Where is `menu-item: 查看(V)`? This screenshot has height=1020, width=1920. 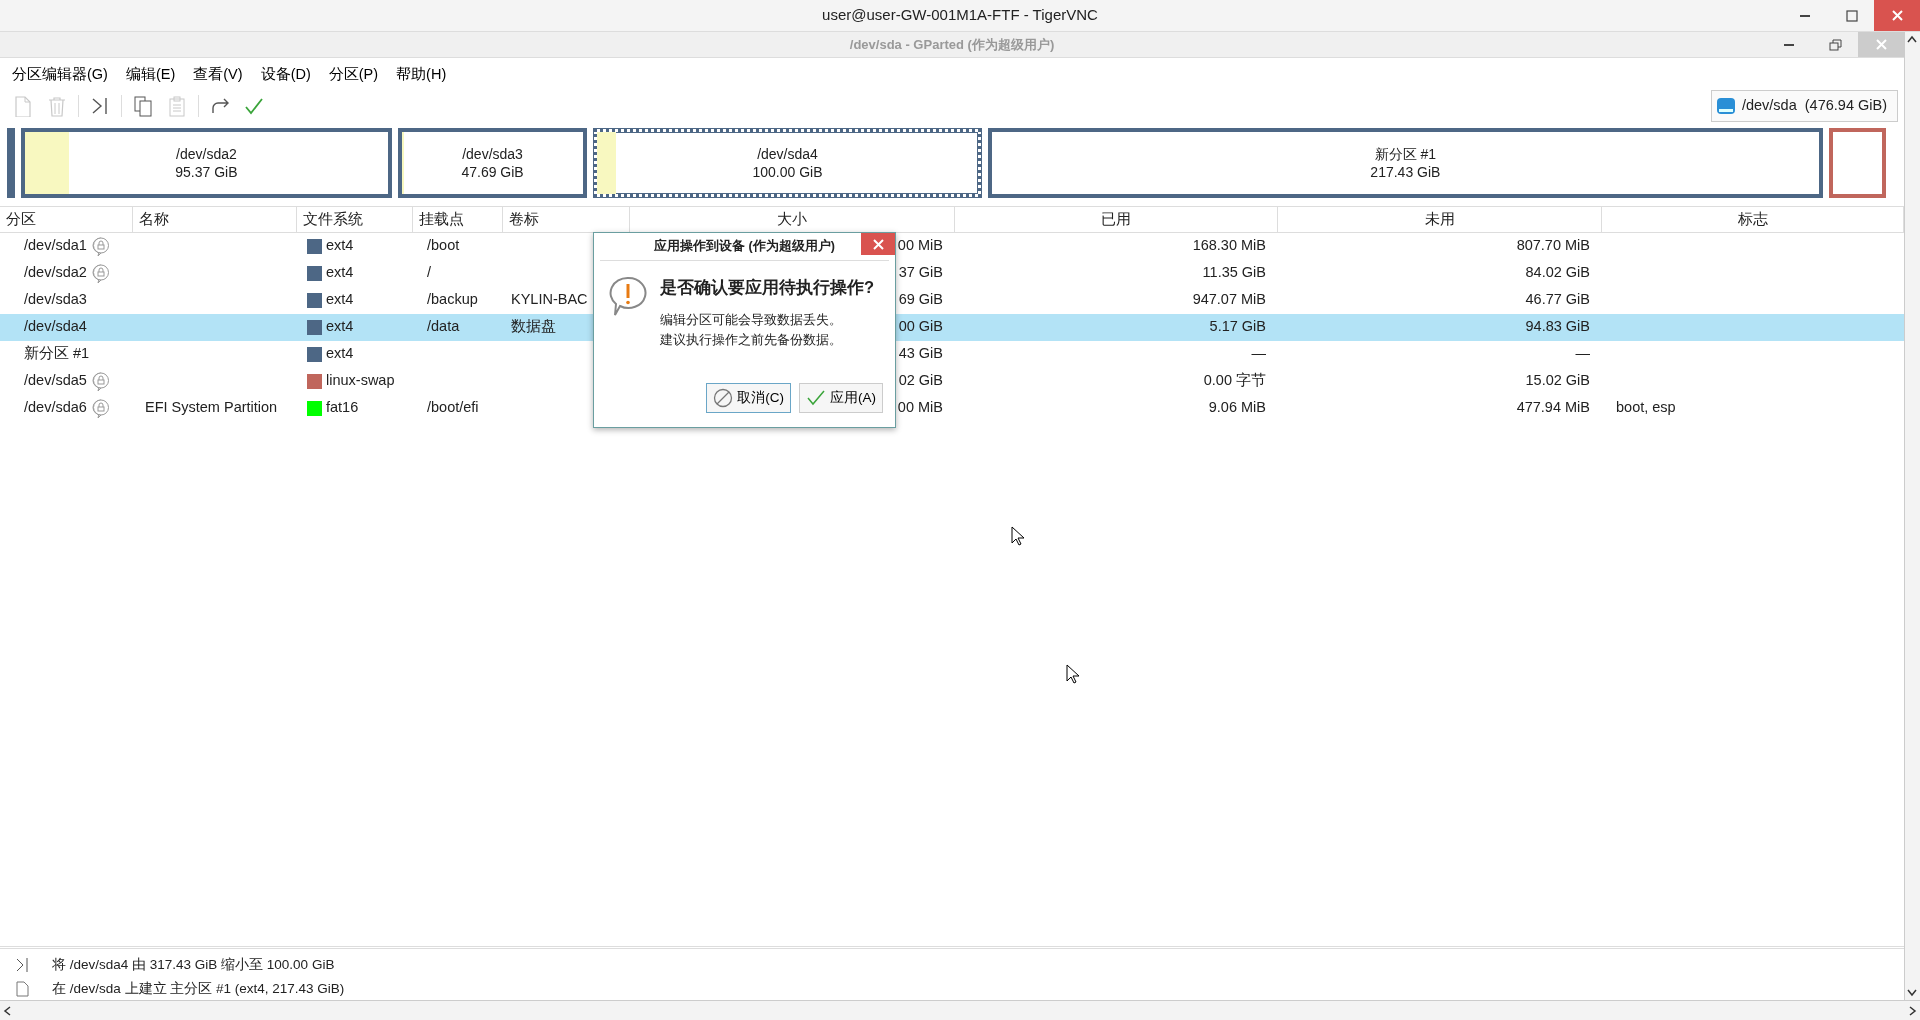 menu-item: 查看(V) is located at coordinates (219, 75).